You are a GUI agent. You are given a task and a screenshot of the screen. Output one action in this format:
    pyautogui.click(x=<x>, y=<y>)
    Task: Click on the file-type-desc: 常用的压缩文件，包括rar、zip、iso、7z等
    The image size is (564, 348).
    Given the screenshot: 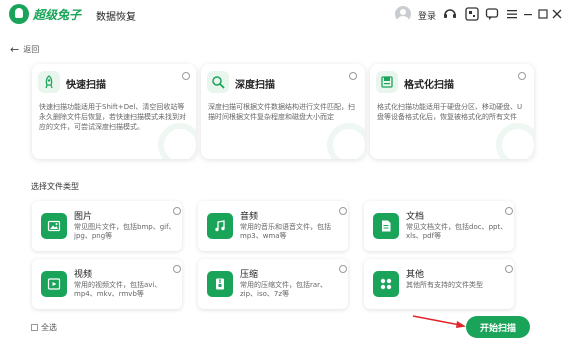 What is the action you would take?
    pyautogui.click(x=284, y=289)
    